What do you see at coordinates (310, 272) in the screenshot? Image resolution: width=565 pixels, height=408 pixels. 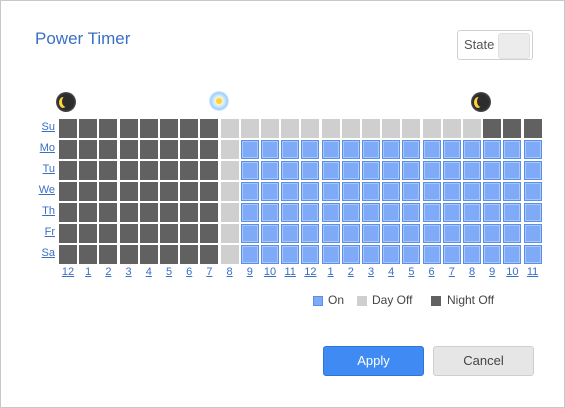 I see `hour-label: 12` at bounding box center [310, 272].